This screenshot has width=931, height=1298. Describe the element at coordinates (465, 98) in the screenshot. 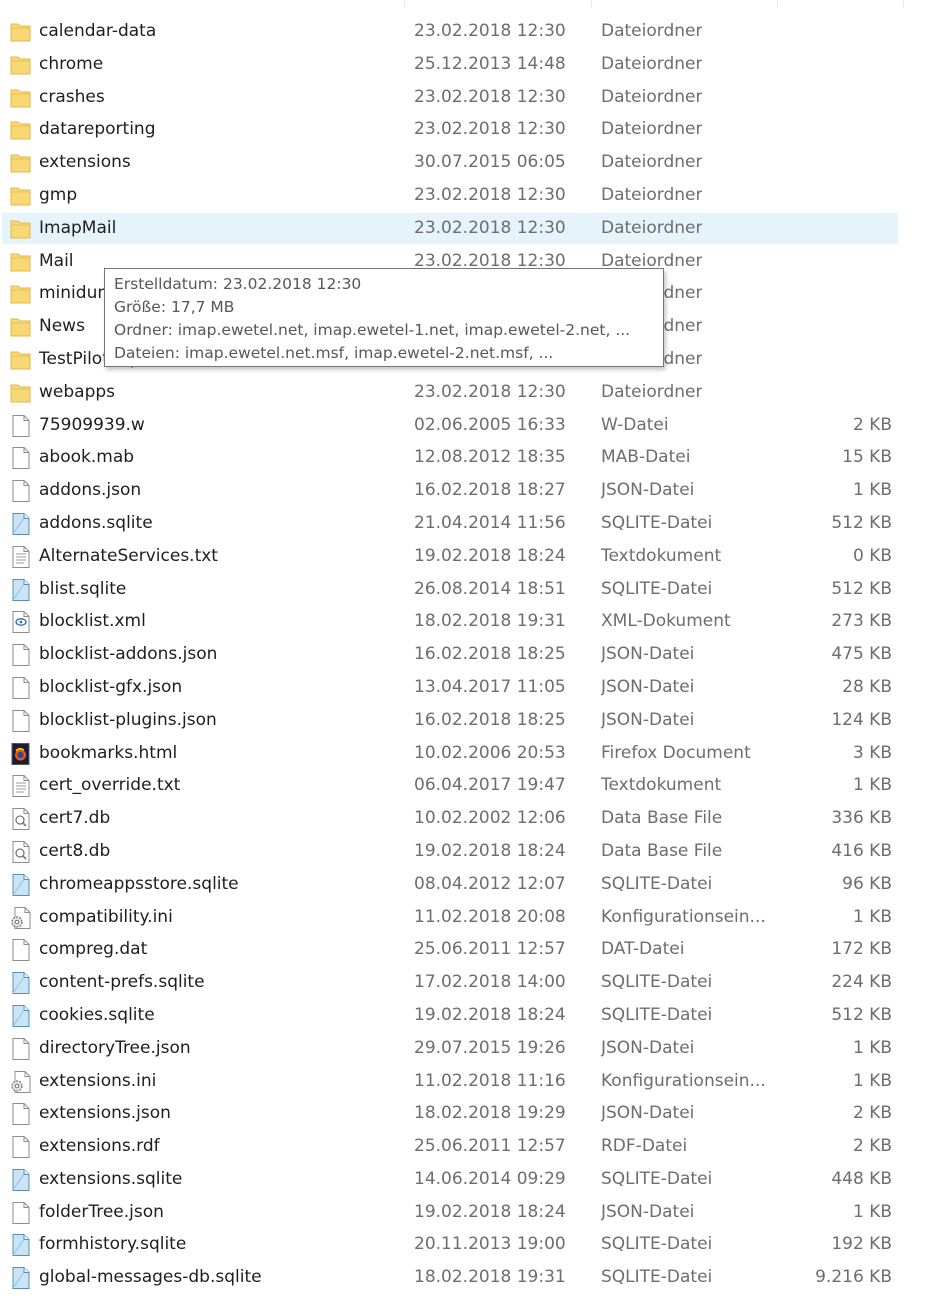

I see `folder-row: crashes 23.02.2018 12:30 Dateiordner` at that location.